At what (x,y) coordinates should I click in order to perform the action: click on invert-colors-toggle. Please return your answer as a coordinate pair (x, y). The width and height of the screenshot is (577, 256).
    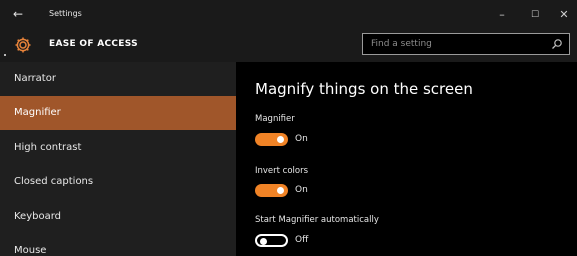
    Looking at the image, I should click on (271, 190).